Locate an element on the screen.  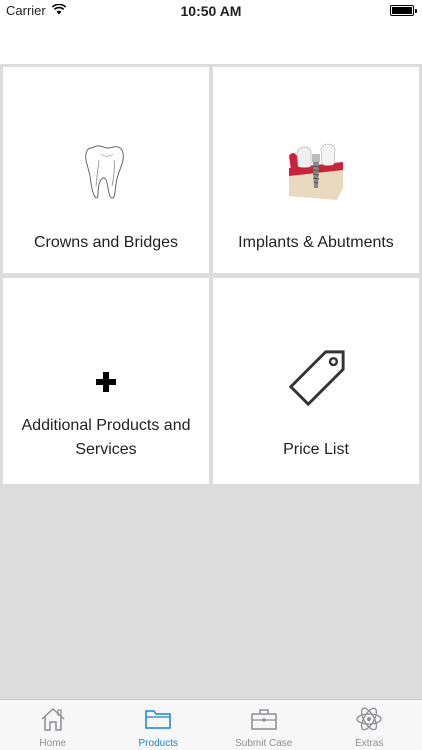
tile-label: Crowns and Bridges is located at coordinates (106, 242).